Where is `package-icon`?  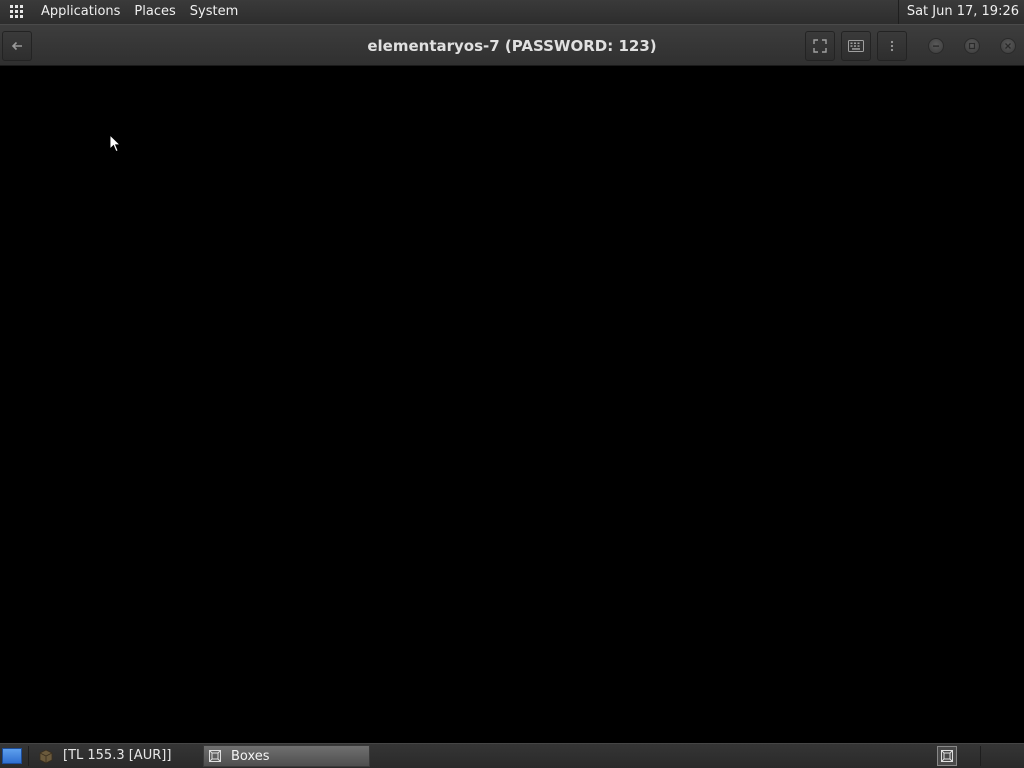 package-icon is located at coordinates (46, 756).